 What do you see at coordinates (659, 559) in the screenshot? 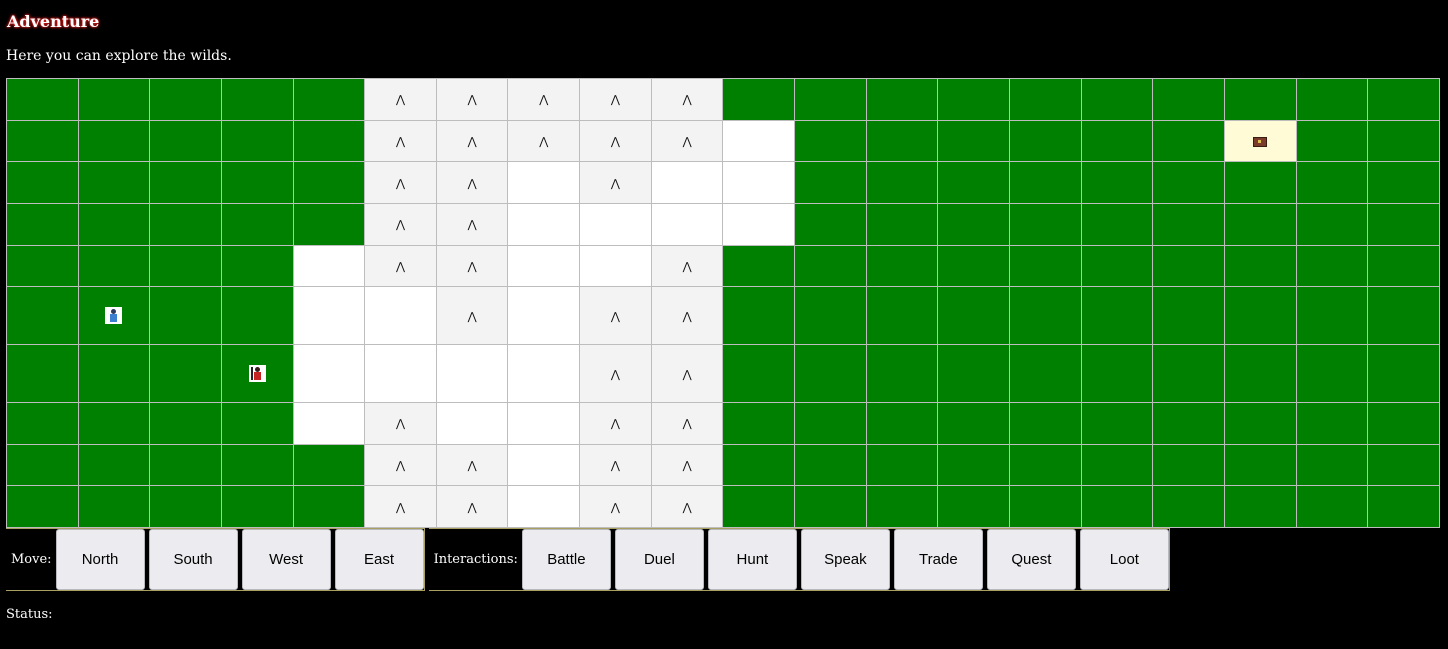
I see `duel-button: Duel` at bounding box center [659, 559].